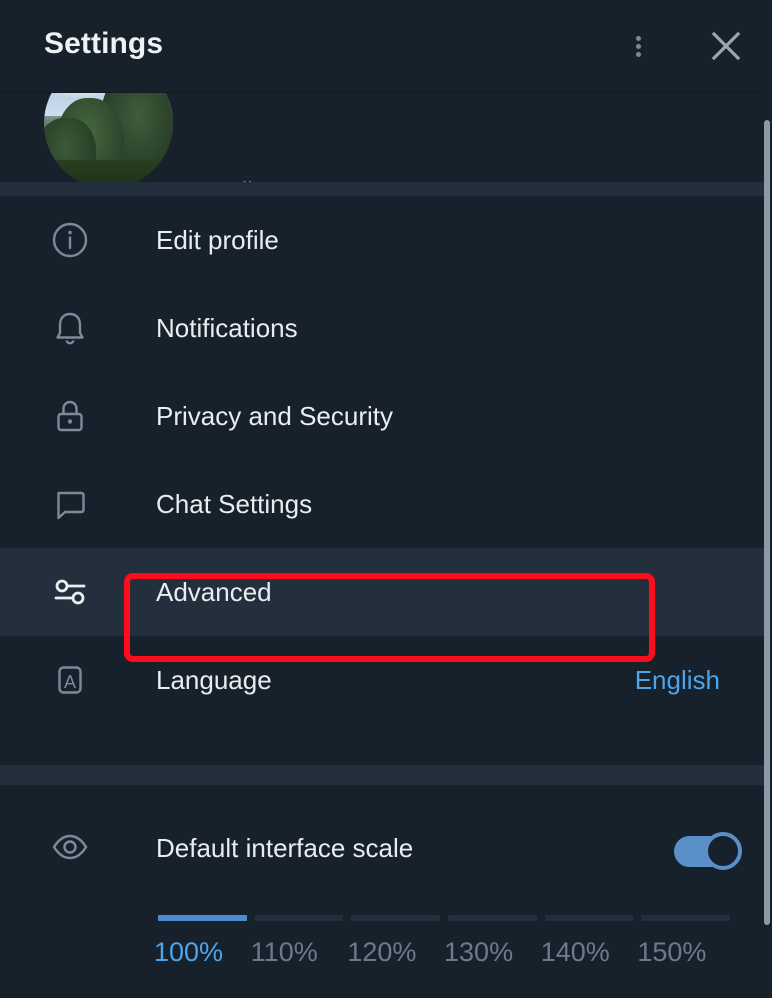  What do you see at coordinates (383, 240) in the screenshot?
I see `sidebar-item-edit-profile: Edit profile` at bounding box center [383, 240].